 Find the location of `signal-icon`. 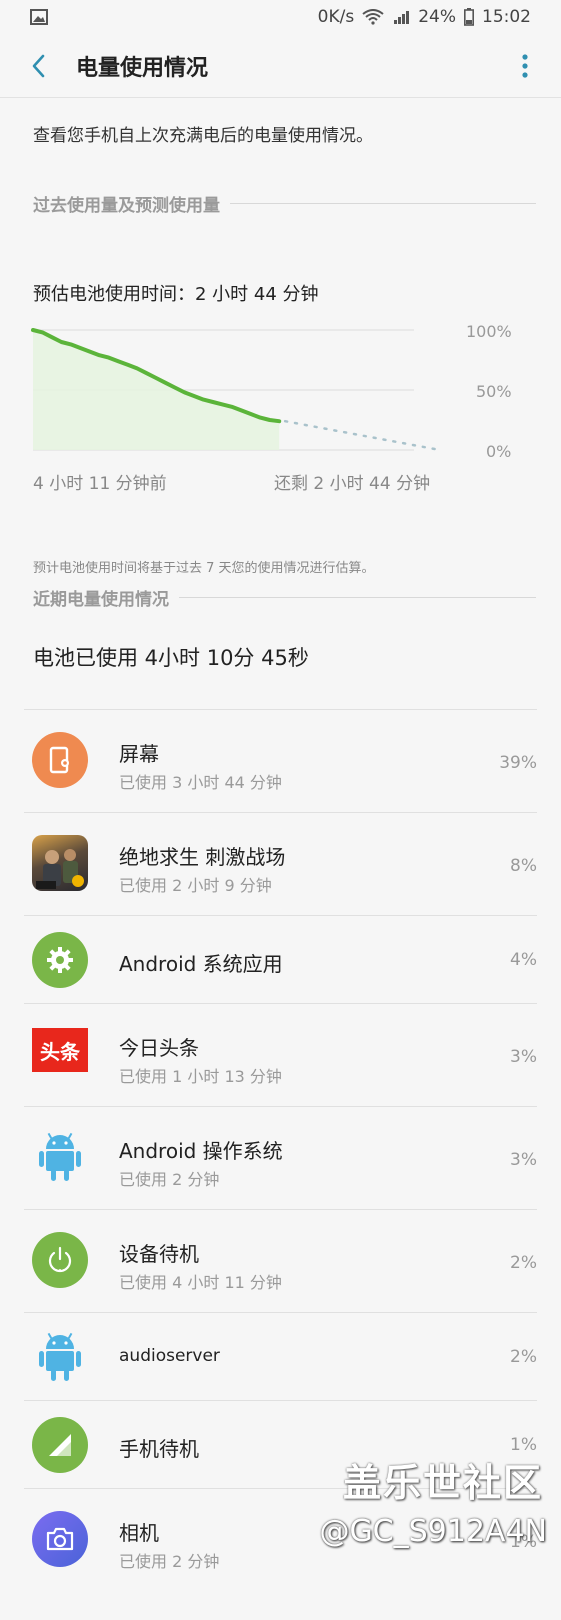

signal-icon is located at coordinates (60, 1445).